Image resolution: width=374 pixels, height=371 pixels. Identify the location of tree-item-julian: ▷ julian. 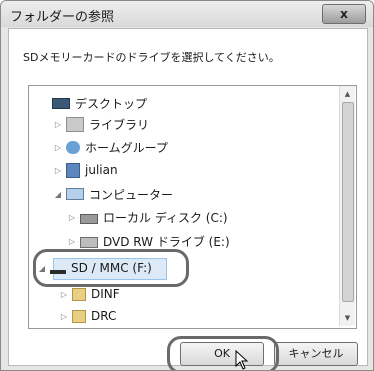
(85, 170).